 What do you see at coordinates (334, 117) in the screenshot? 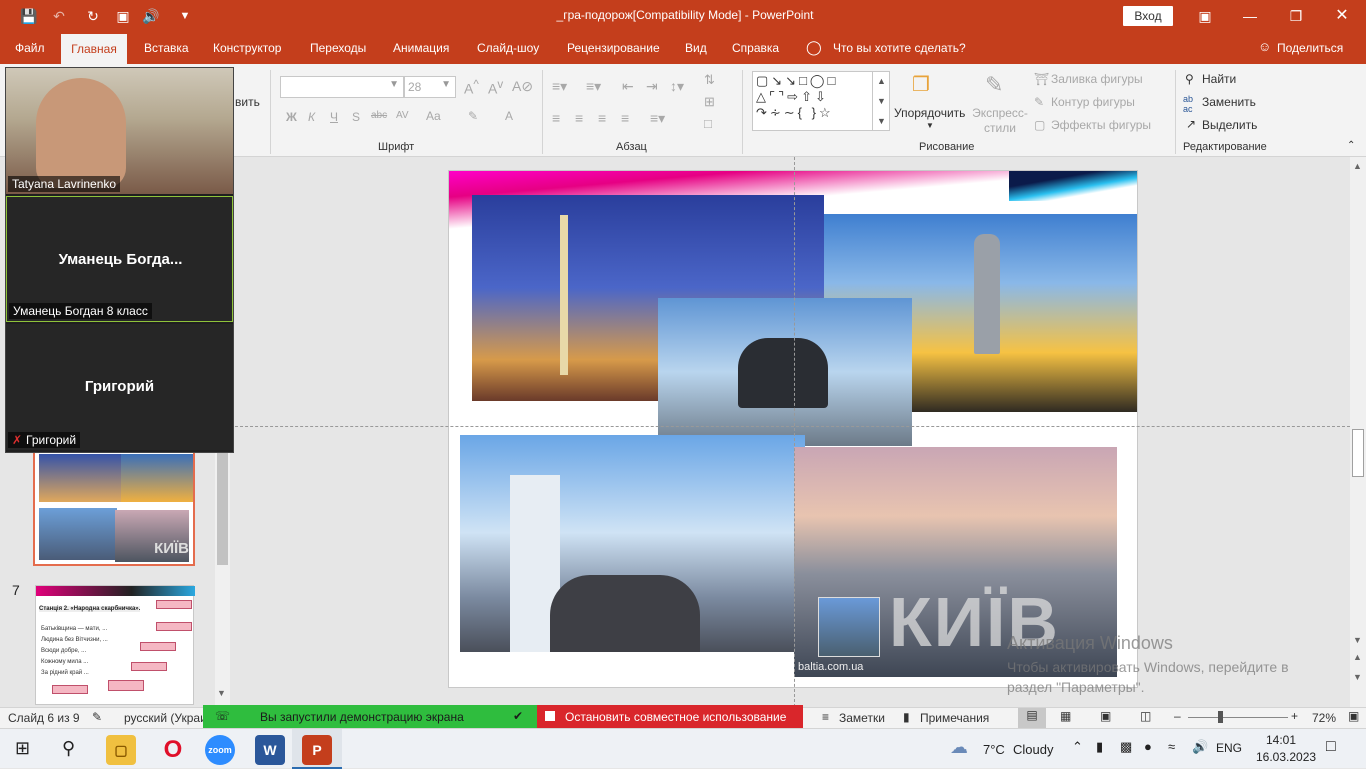
I see `underline-button: Ч` at bounding box center [334, 117].